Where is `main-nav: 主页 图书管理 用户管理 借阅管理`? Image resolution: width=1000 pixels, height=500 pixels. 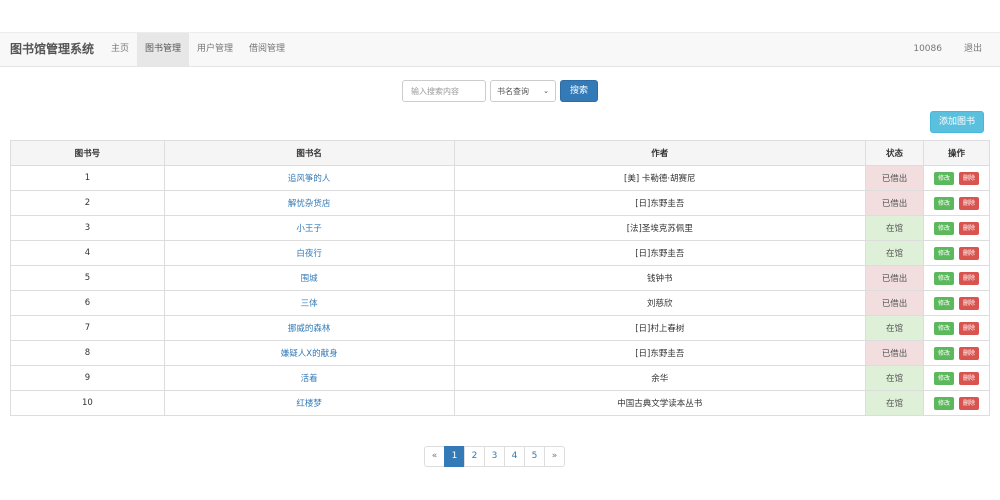 main-nav: 主页 图书管理 用户管理 借阅管理 is located at coordinates (198, 49).